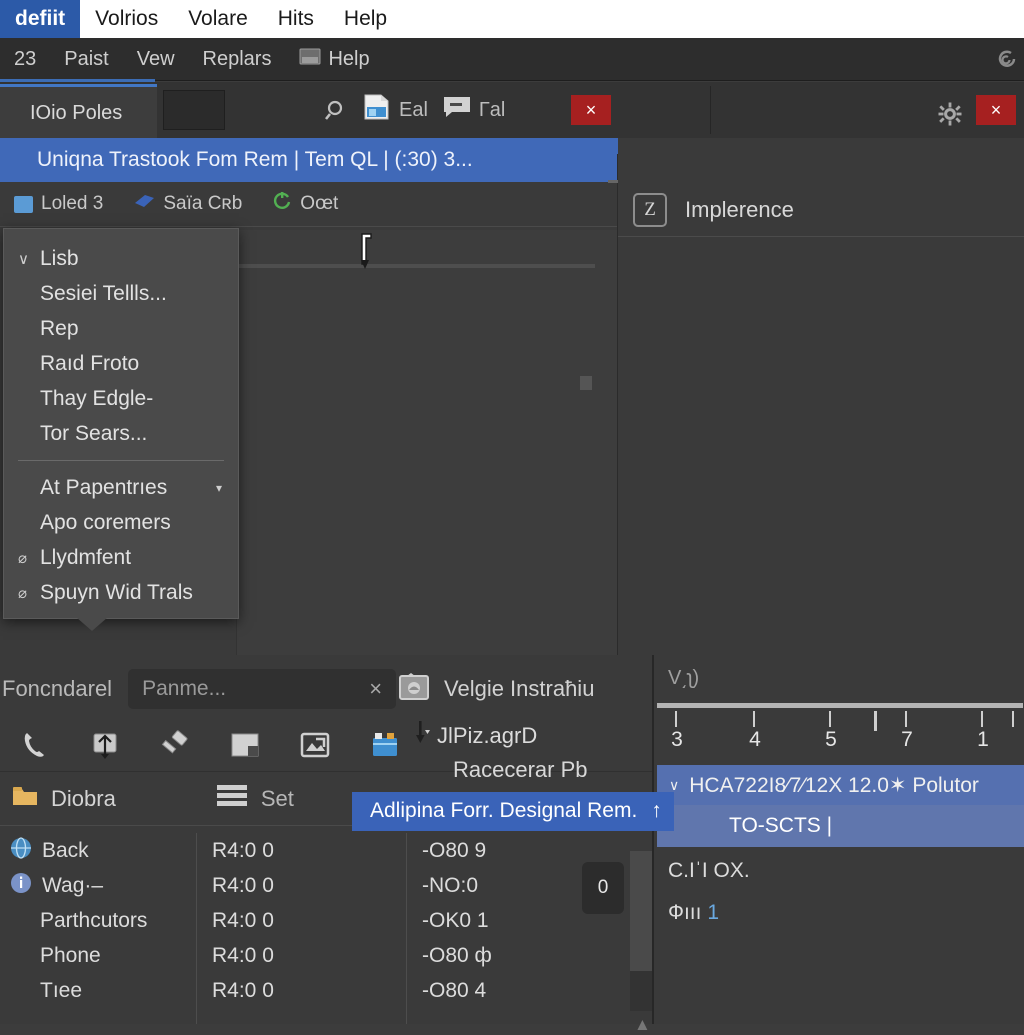 The height and width of the screenshot is (1035, 1024). Describe the element at coordinates (277, 798) in the screenshot. I see `set-label: Set` at that location.